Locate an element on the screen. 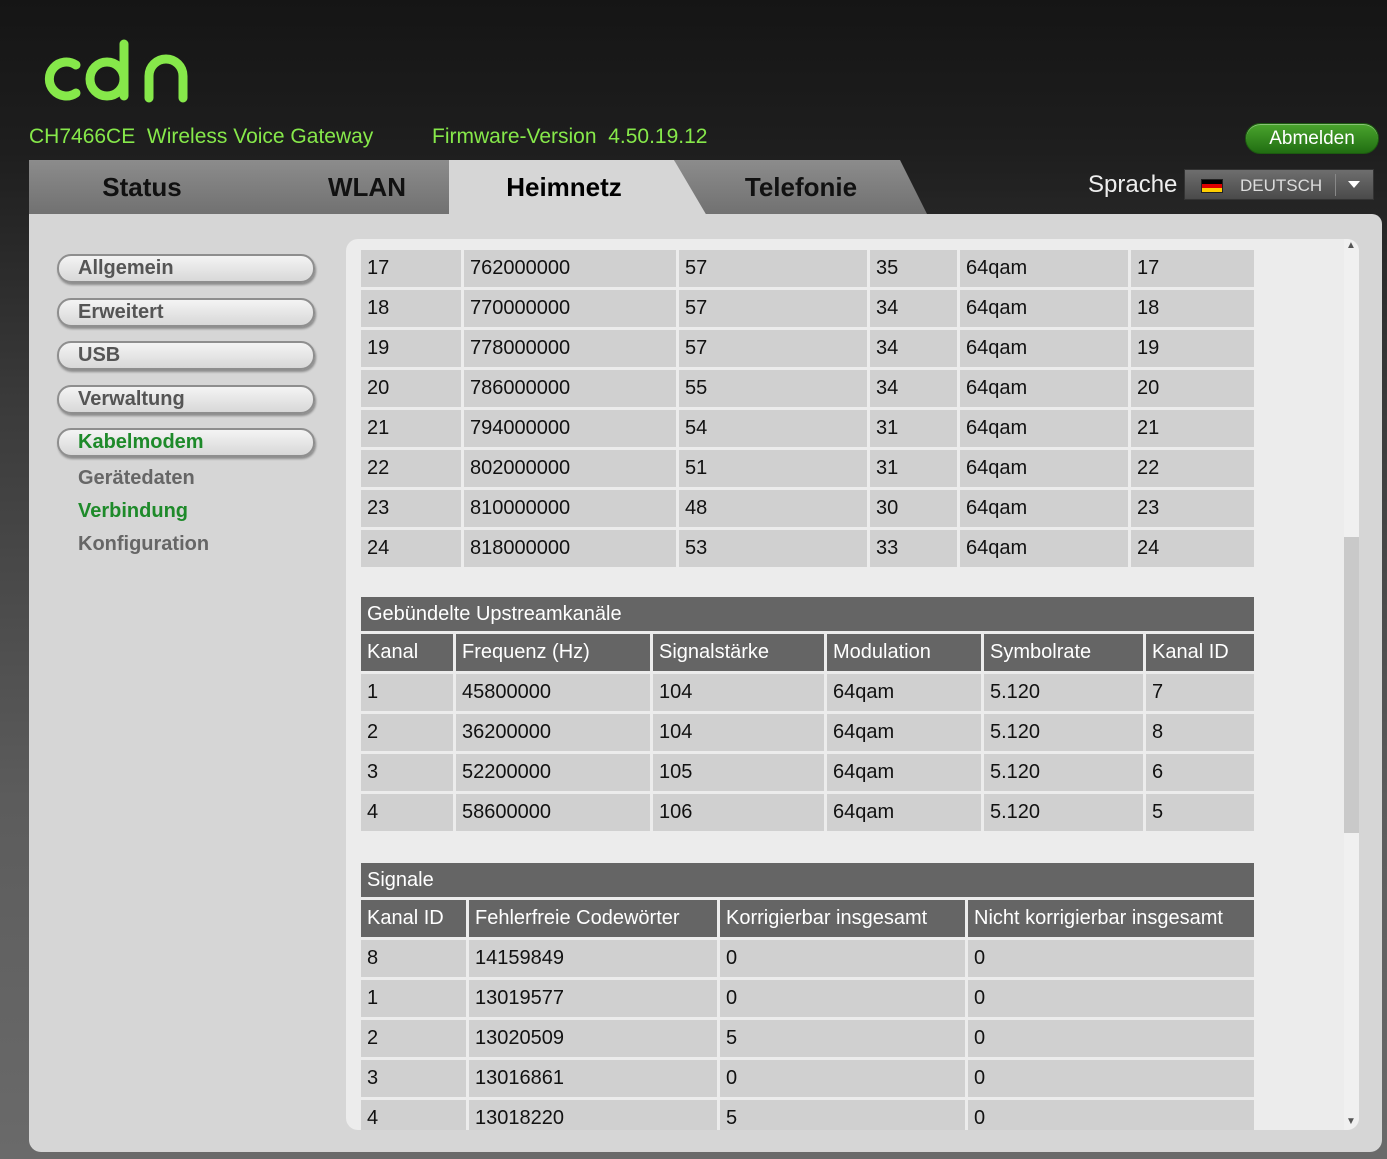  chevron-down-icon is located at coordinates (1354, 184).